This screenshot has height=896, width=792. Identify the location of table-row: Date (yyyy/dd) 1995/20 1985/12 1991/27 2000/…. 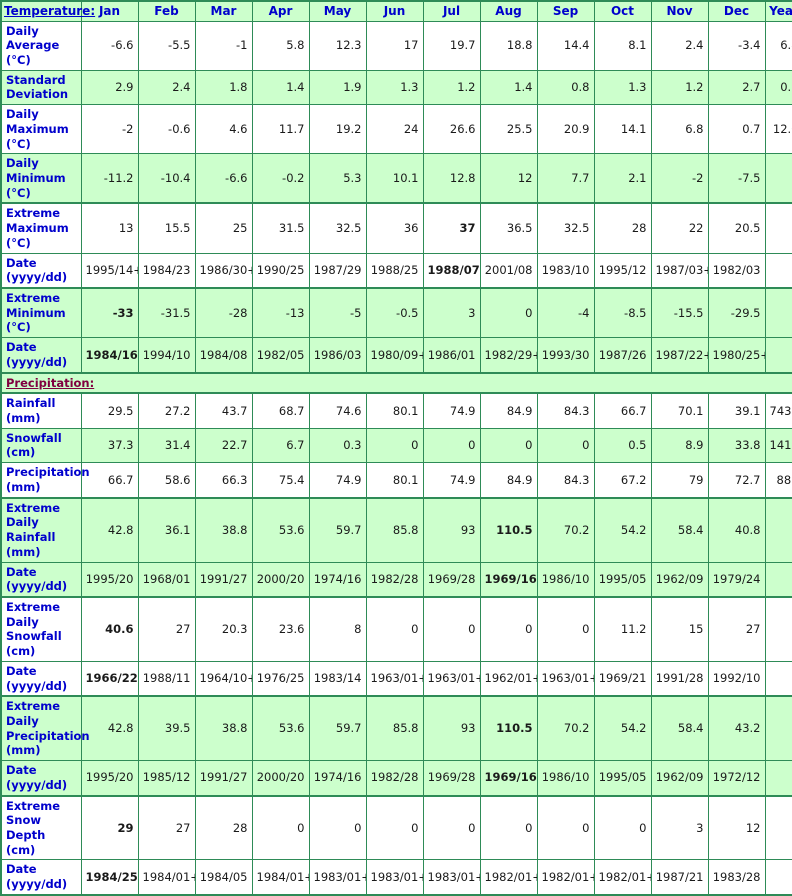
(396, 778).